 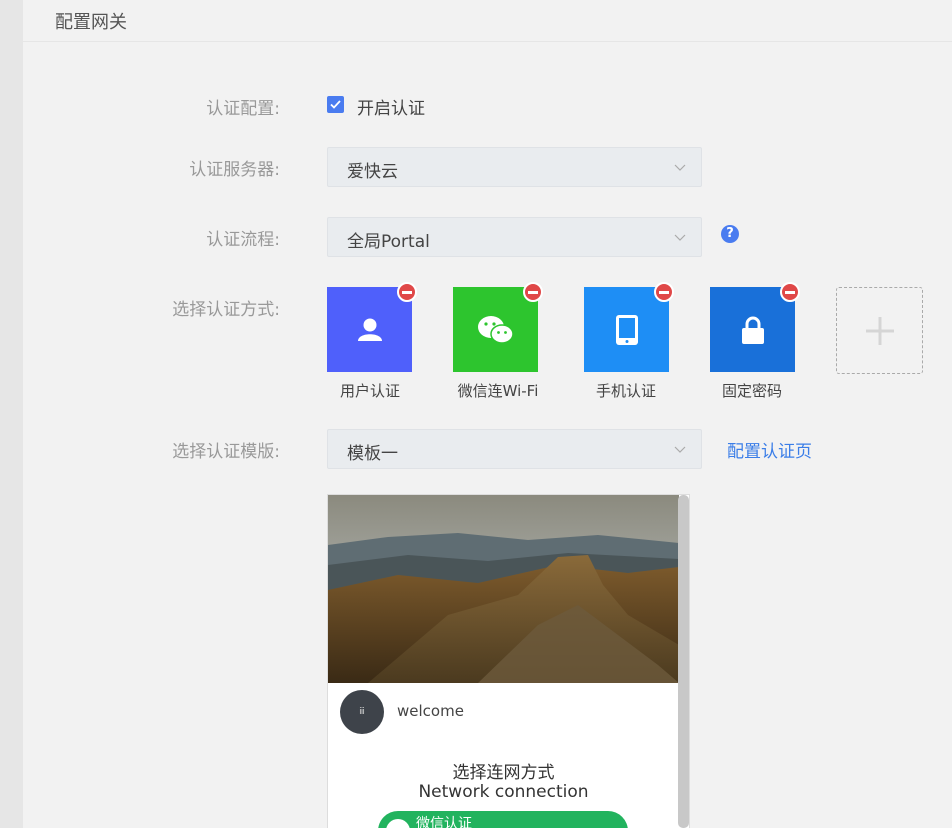 I want to click on remove-wechat-auth-button, so click(x=533, y=292).